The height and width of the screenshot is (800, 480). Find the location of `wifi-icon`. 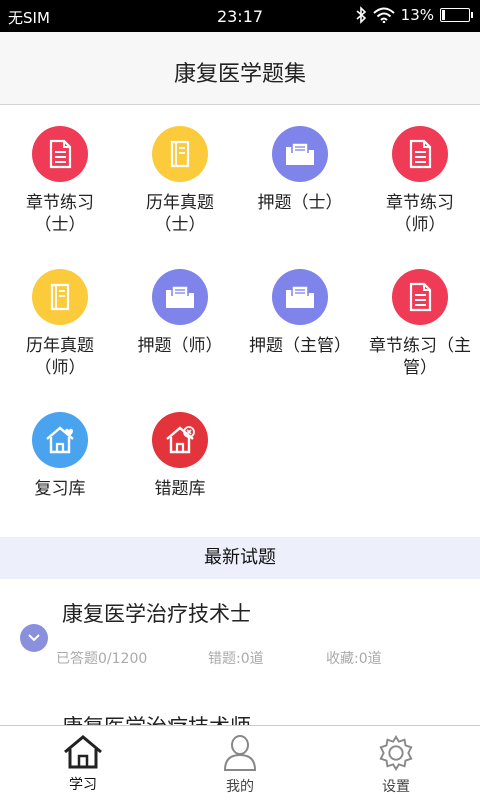

wifi-icon is located at coordinates (383, 15).